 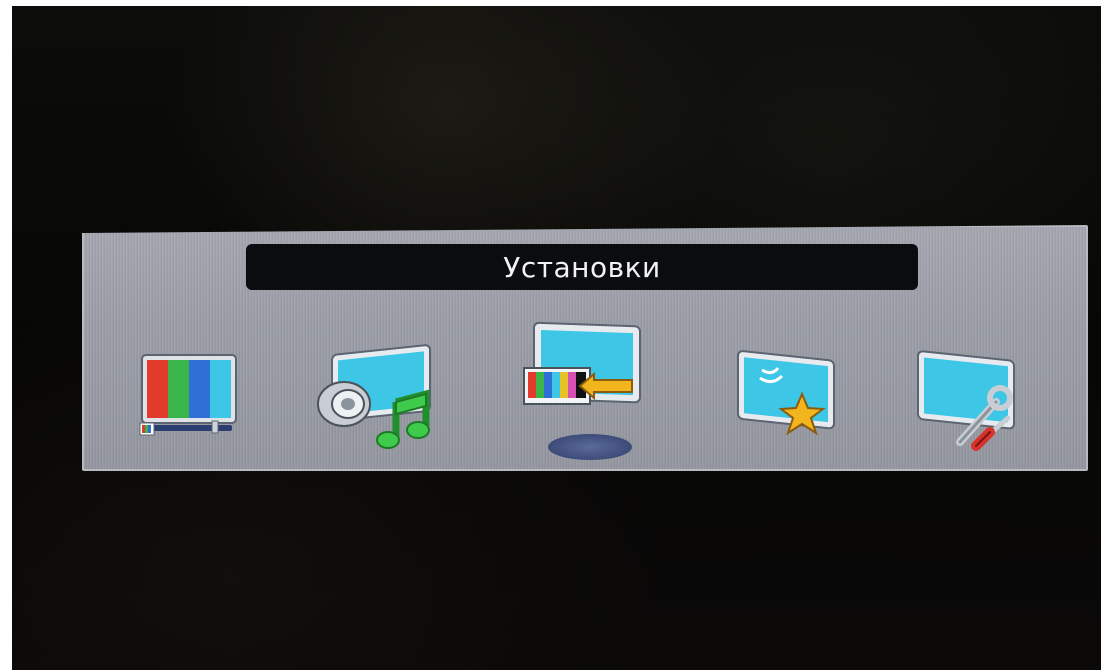 What do you see at coordinates (590, 447) in the screenshot?
I see `selection-indicator` at bounding box center [590, 447].